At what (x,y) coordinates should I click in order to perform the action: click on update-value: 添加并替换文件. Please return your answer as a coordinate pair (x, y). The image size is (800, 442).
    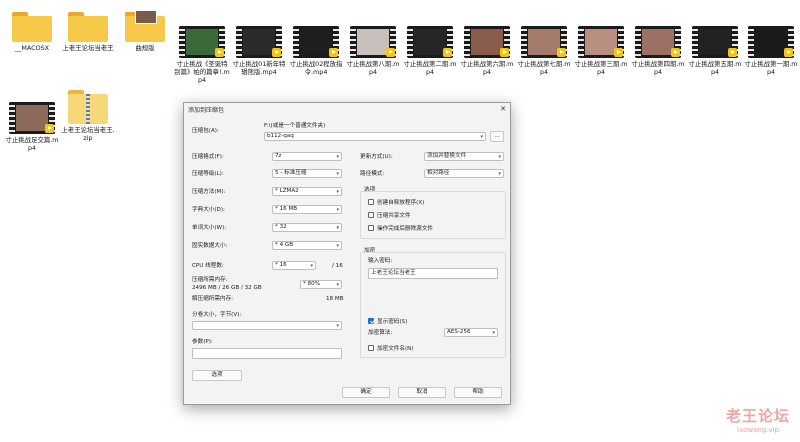
    Looking at the image, I should click on (447, 156).